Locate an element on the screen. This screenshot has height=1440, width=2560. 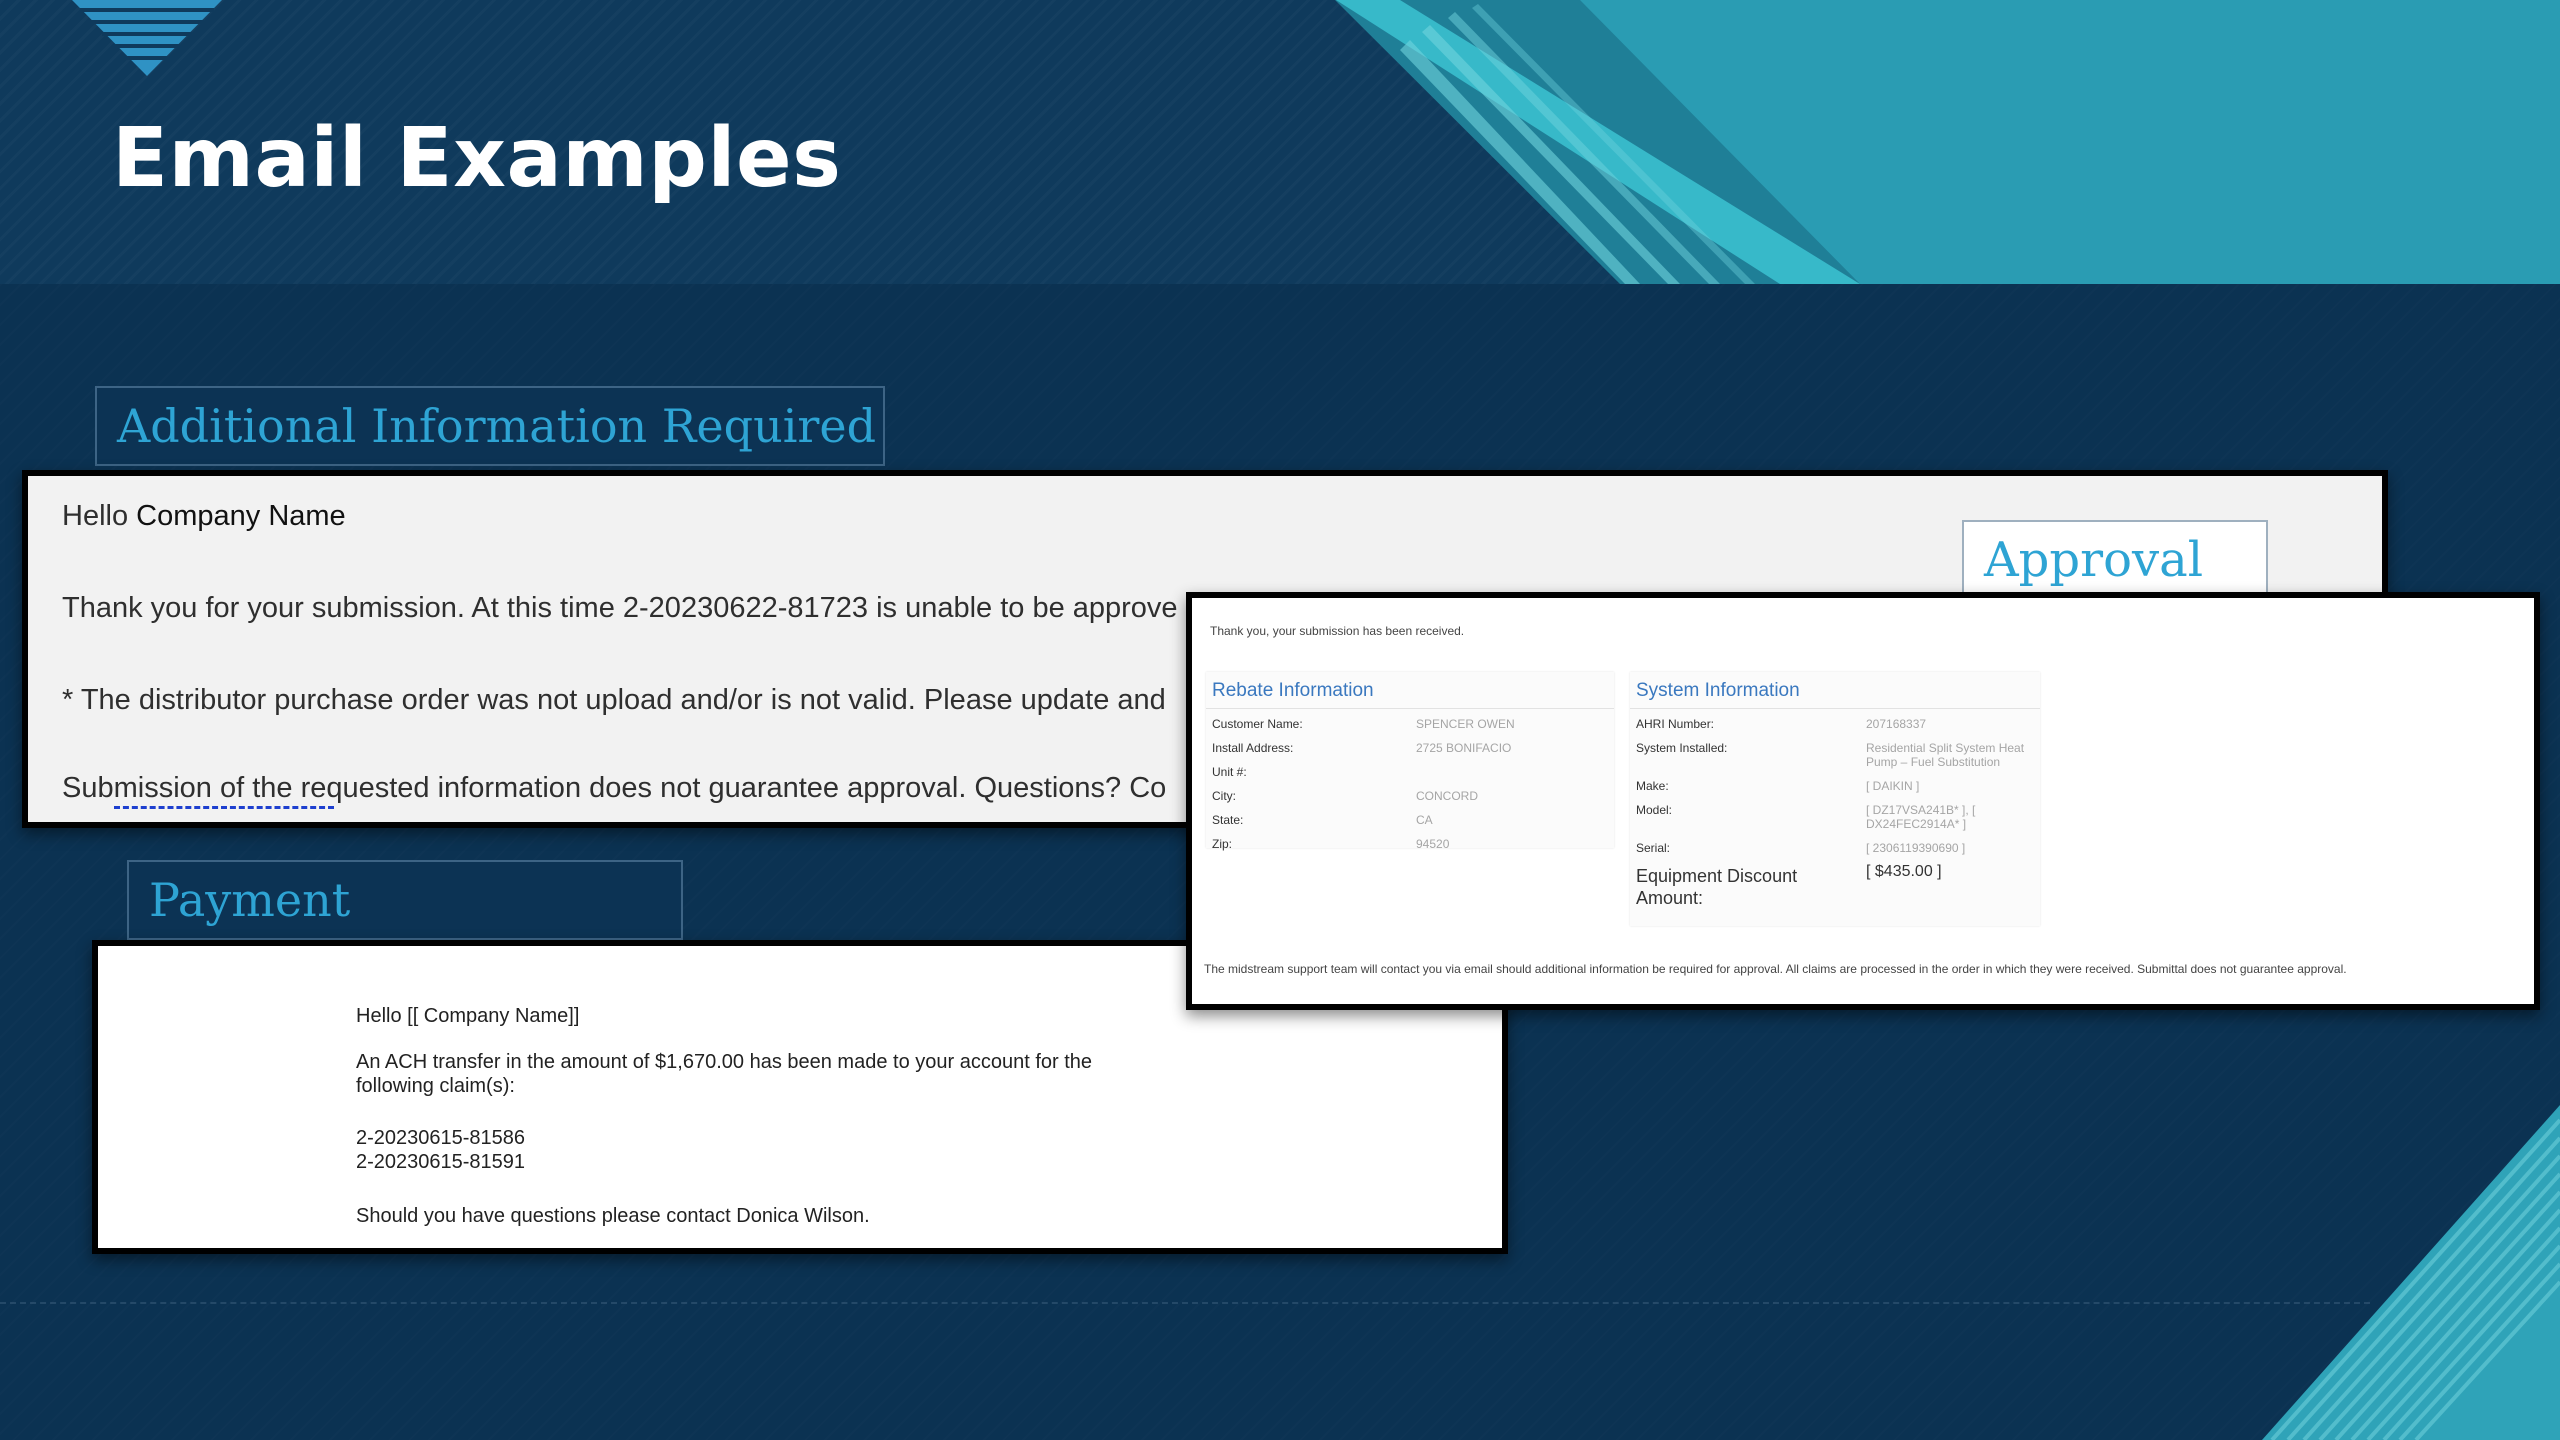
discount-row: Equipment Discount Amount:[ $435.00 ] is located at coordinates (1789, 886).